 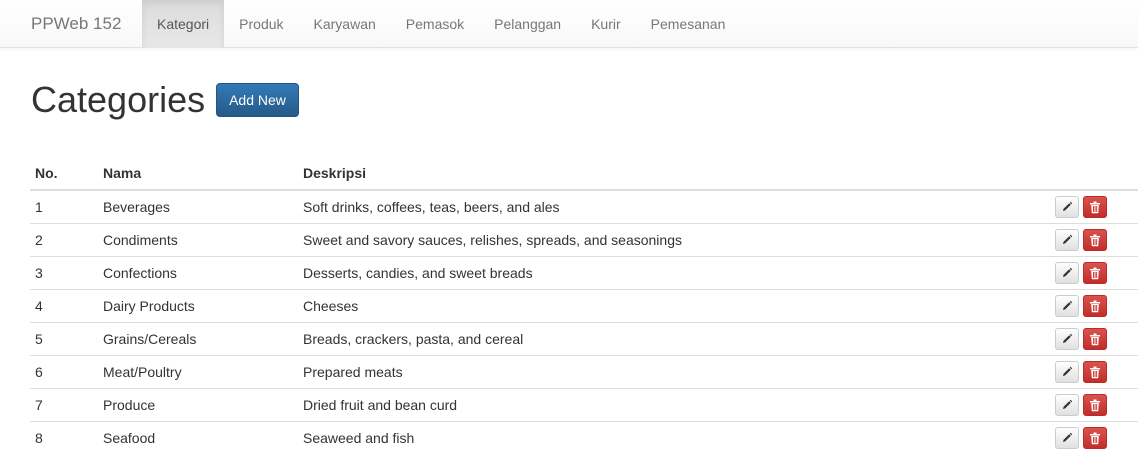 I want to click on cell-nama: Condiments, so click(x=198, y=240).